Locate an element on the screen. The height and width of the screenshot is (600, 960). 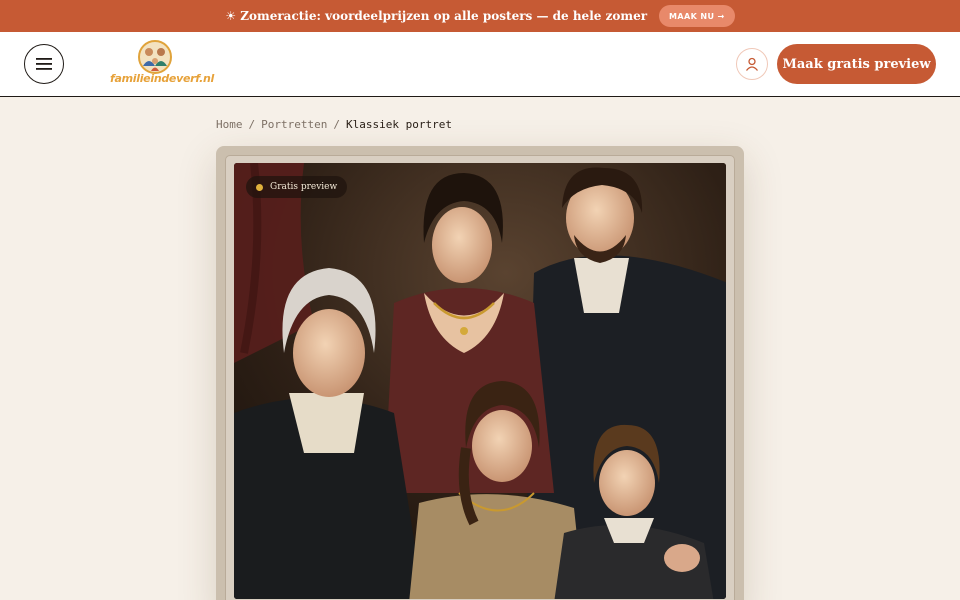
account-button is located at coordinates (752, 64).